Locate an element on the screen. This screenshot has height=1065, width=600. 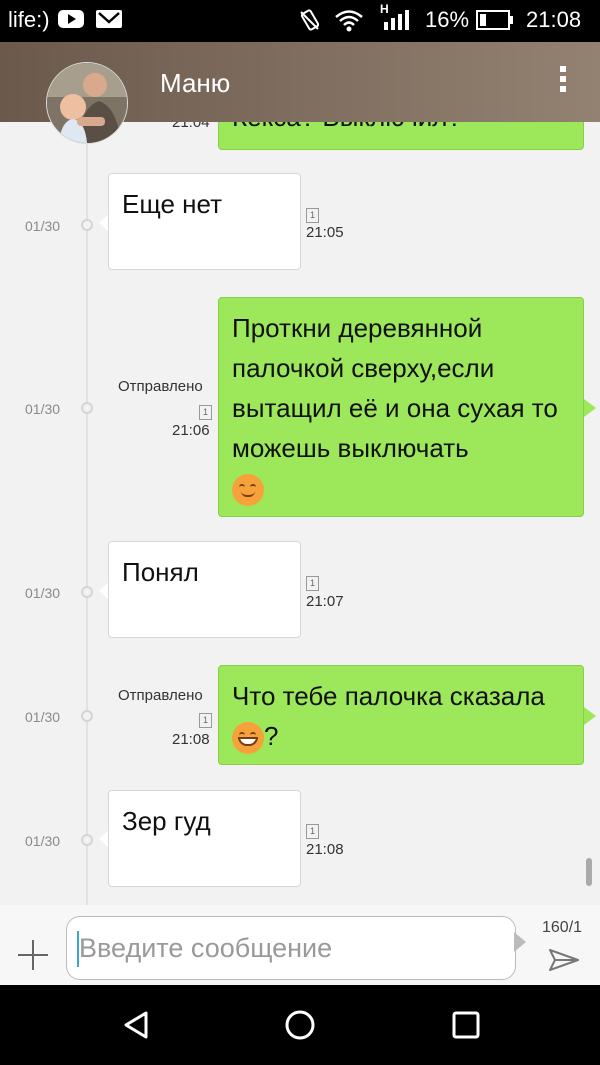
message-text: Кекса? Выключил? is located at coordinates (347, 127).